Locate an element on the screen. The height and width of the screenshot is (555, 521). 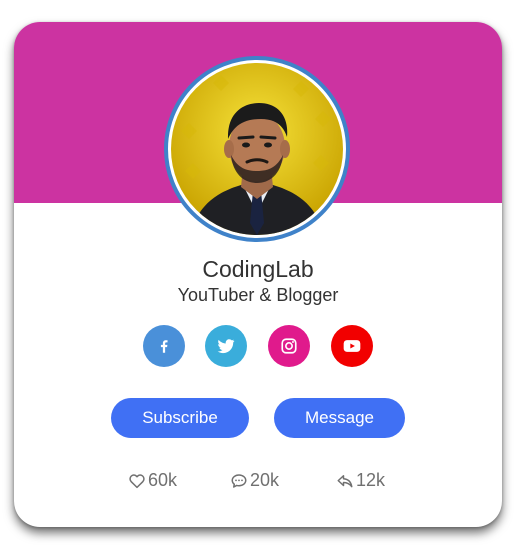
likes-count: 60k is located at coordinates (163, 480).